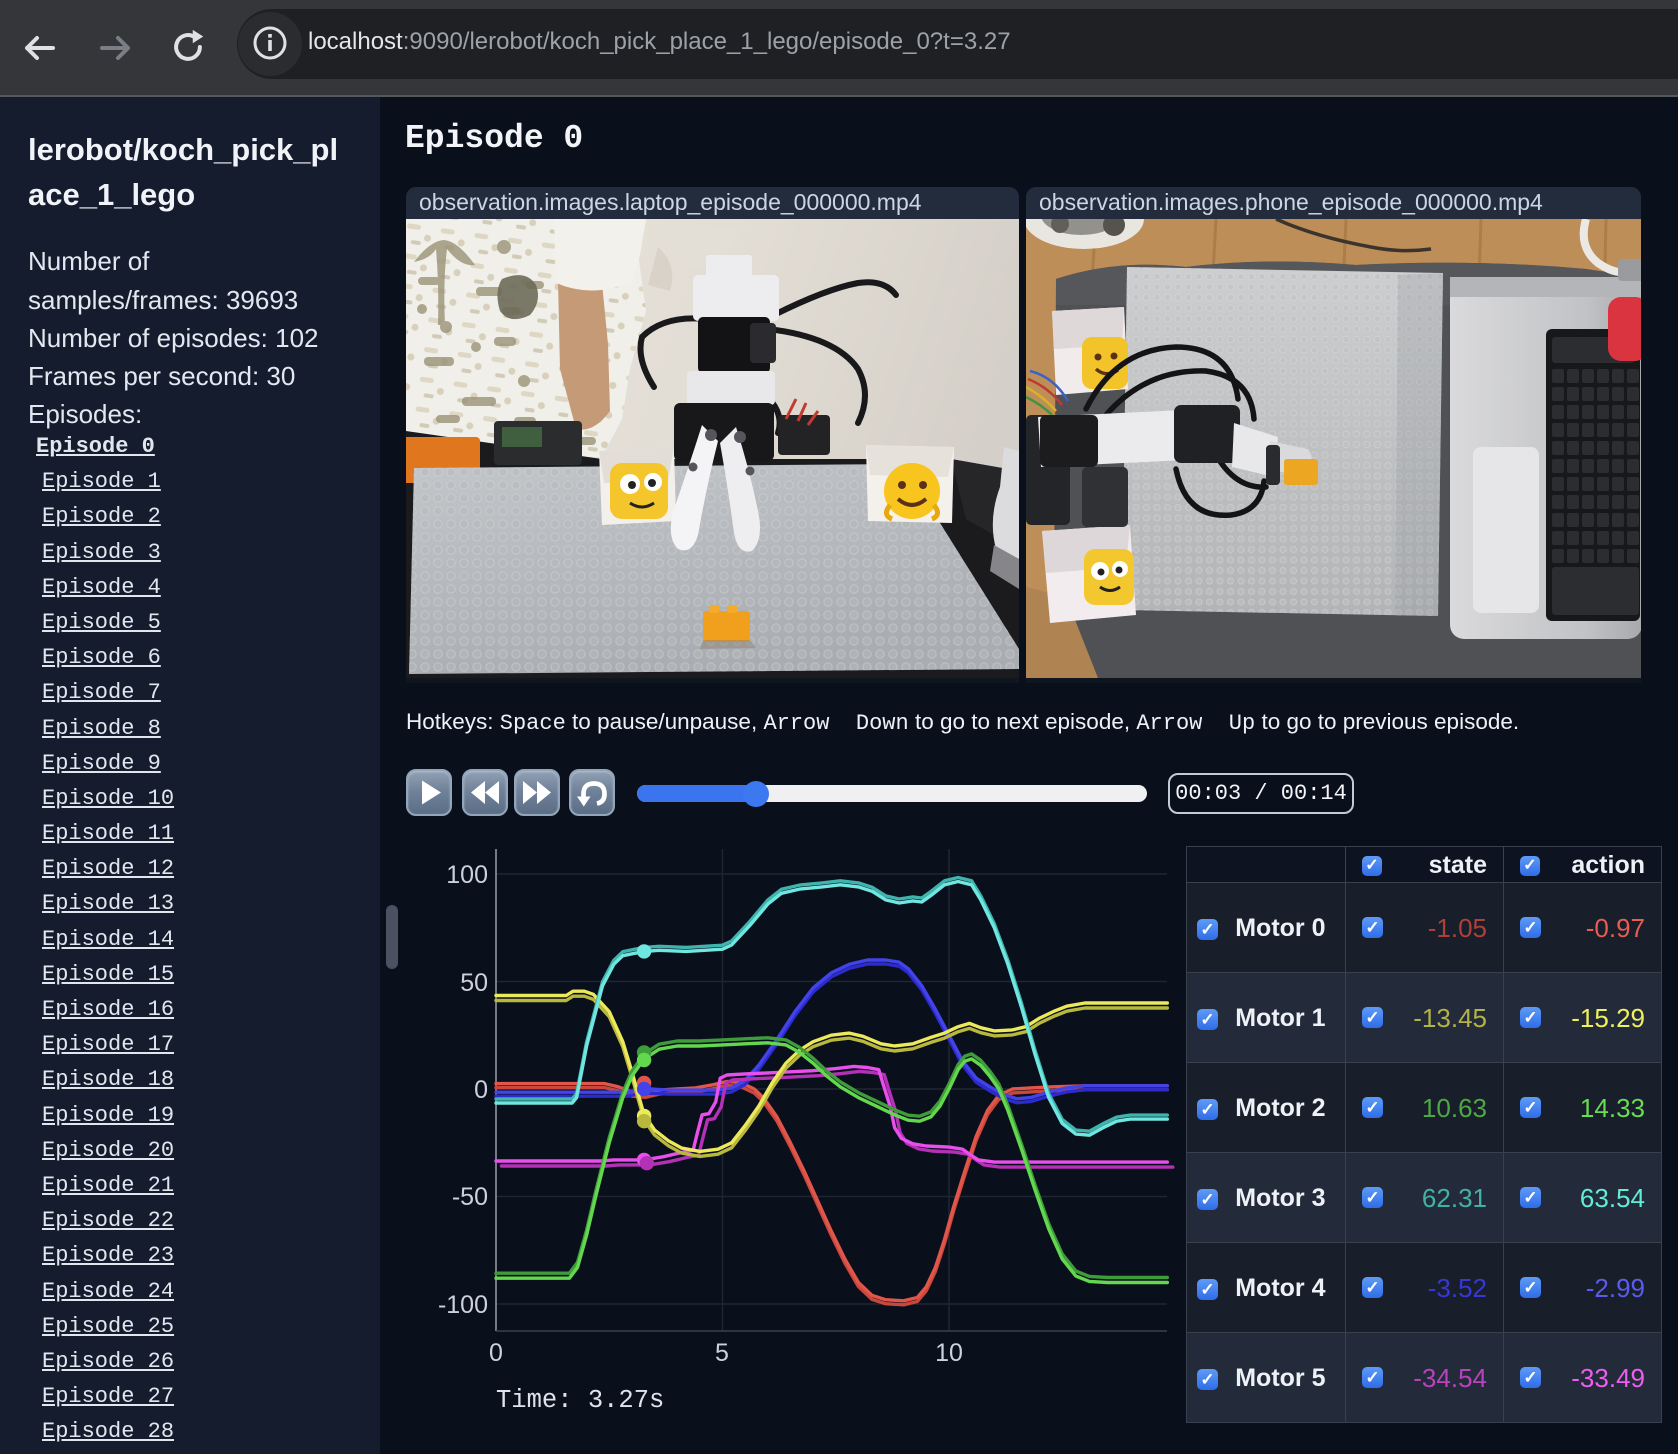 The width and height of the screenshot is (1678, 1454). Describe the element at coordinates (474, 983) in the screenshot. I see `svg-text: 50` at that location.